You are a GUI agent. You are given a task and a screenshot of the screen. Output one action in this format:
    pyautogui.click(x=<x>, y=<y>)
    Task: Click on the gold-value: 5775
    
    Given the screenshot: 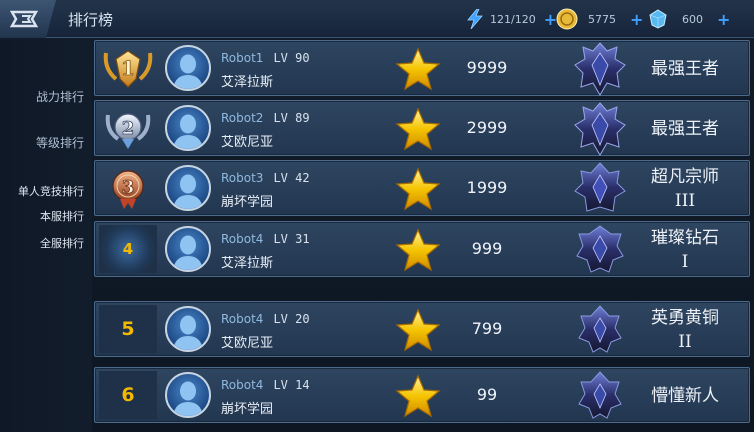 What is the action you would take?
    pyautogui.click(x=602, y=19)
    